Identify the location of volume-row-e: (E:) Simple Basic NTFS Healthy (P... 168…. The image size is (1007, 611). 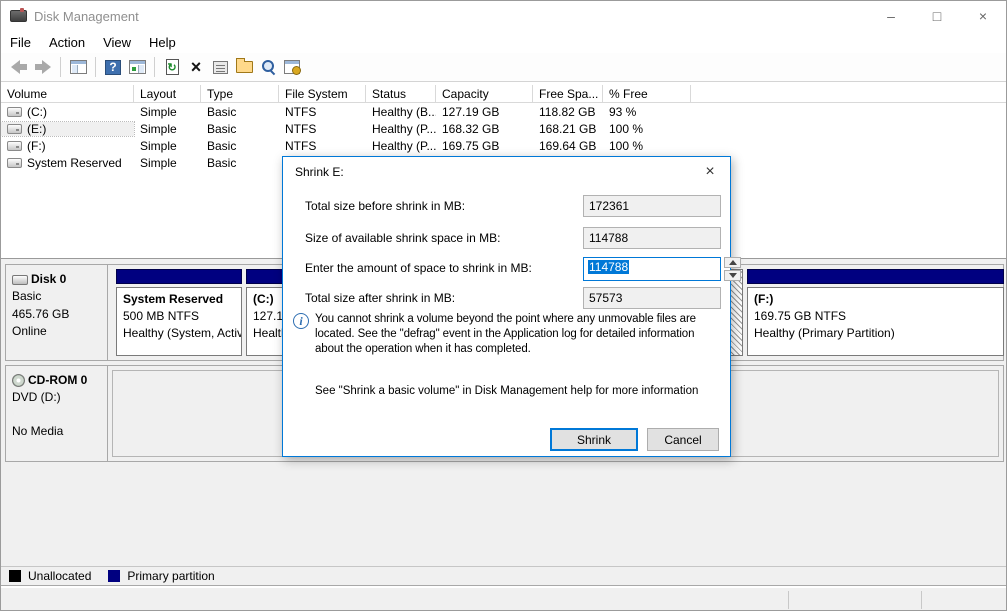
(503, 128).